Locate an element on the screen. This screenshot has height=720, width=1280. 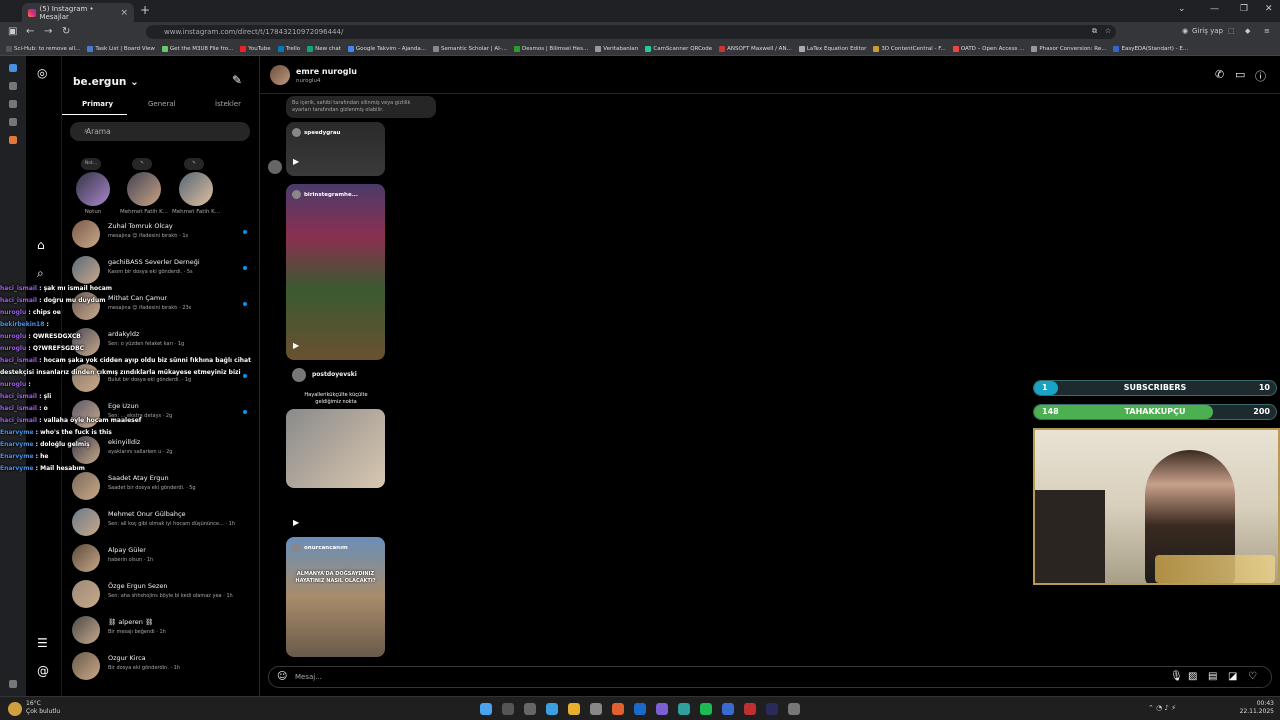
tab-requests: İstekler is located at coordinates (228, 104).